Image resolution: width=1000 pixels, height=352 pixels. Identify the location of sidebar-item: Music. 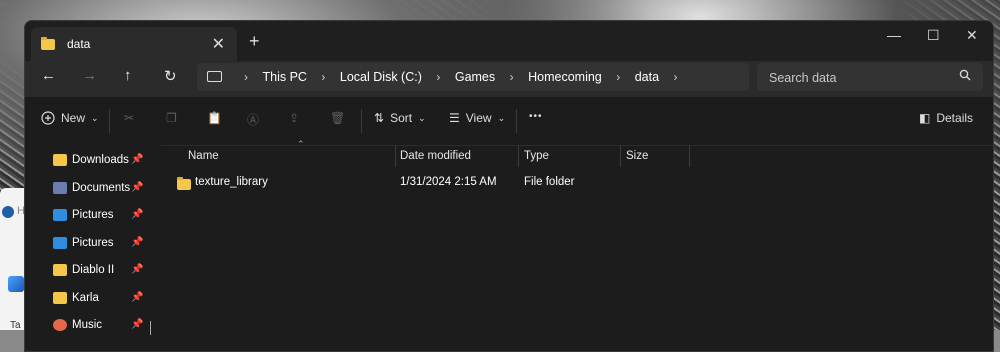
(77, 325).